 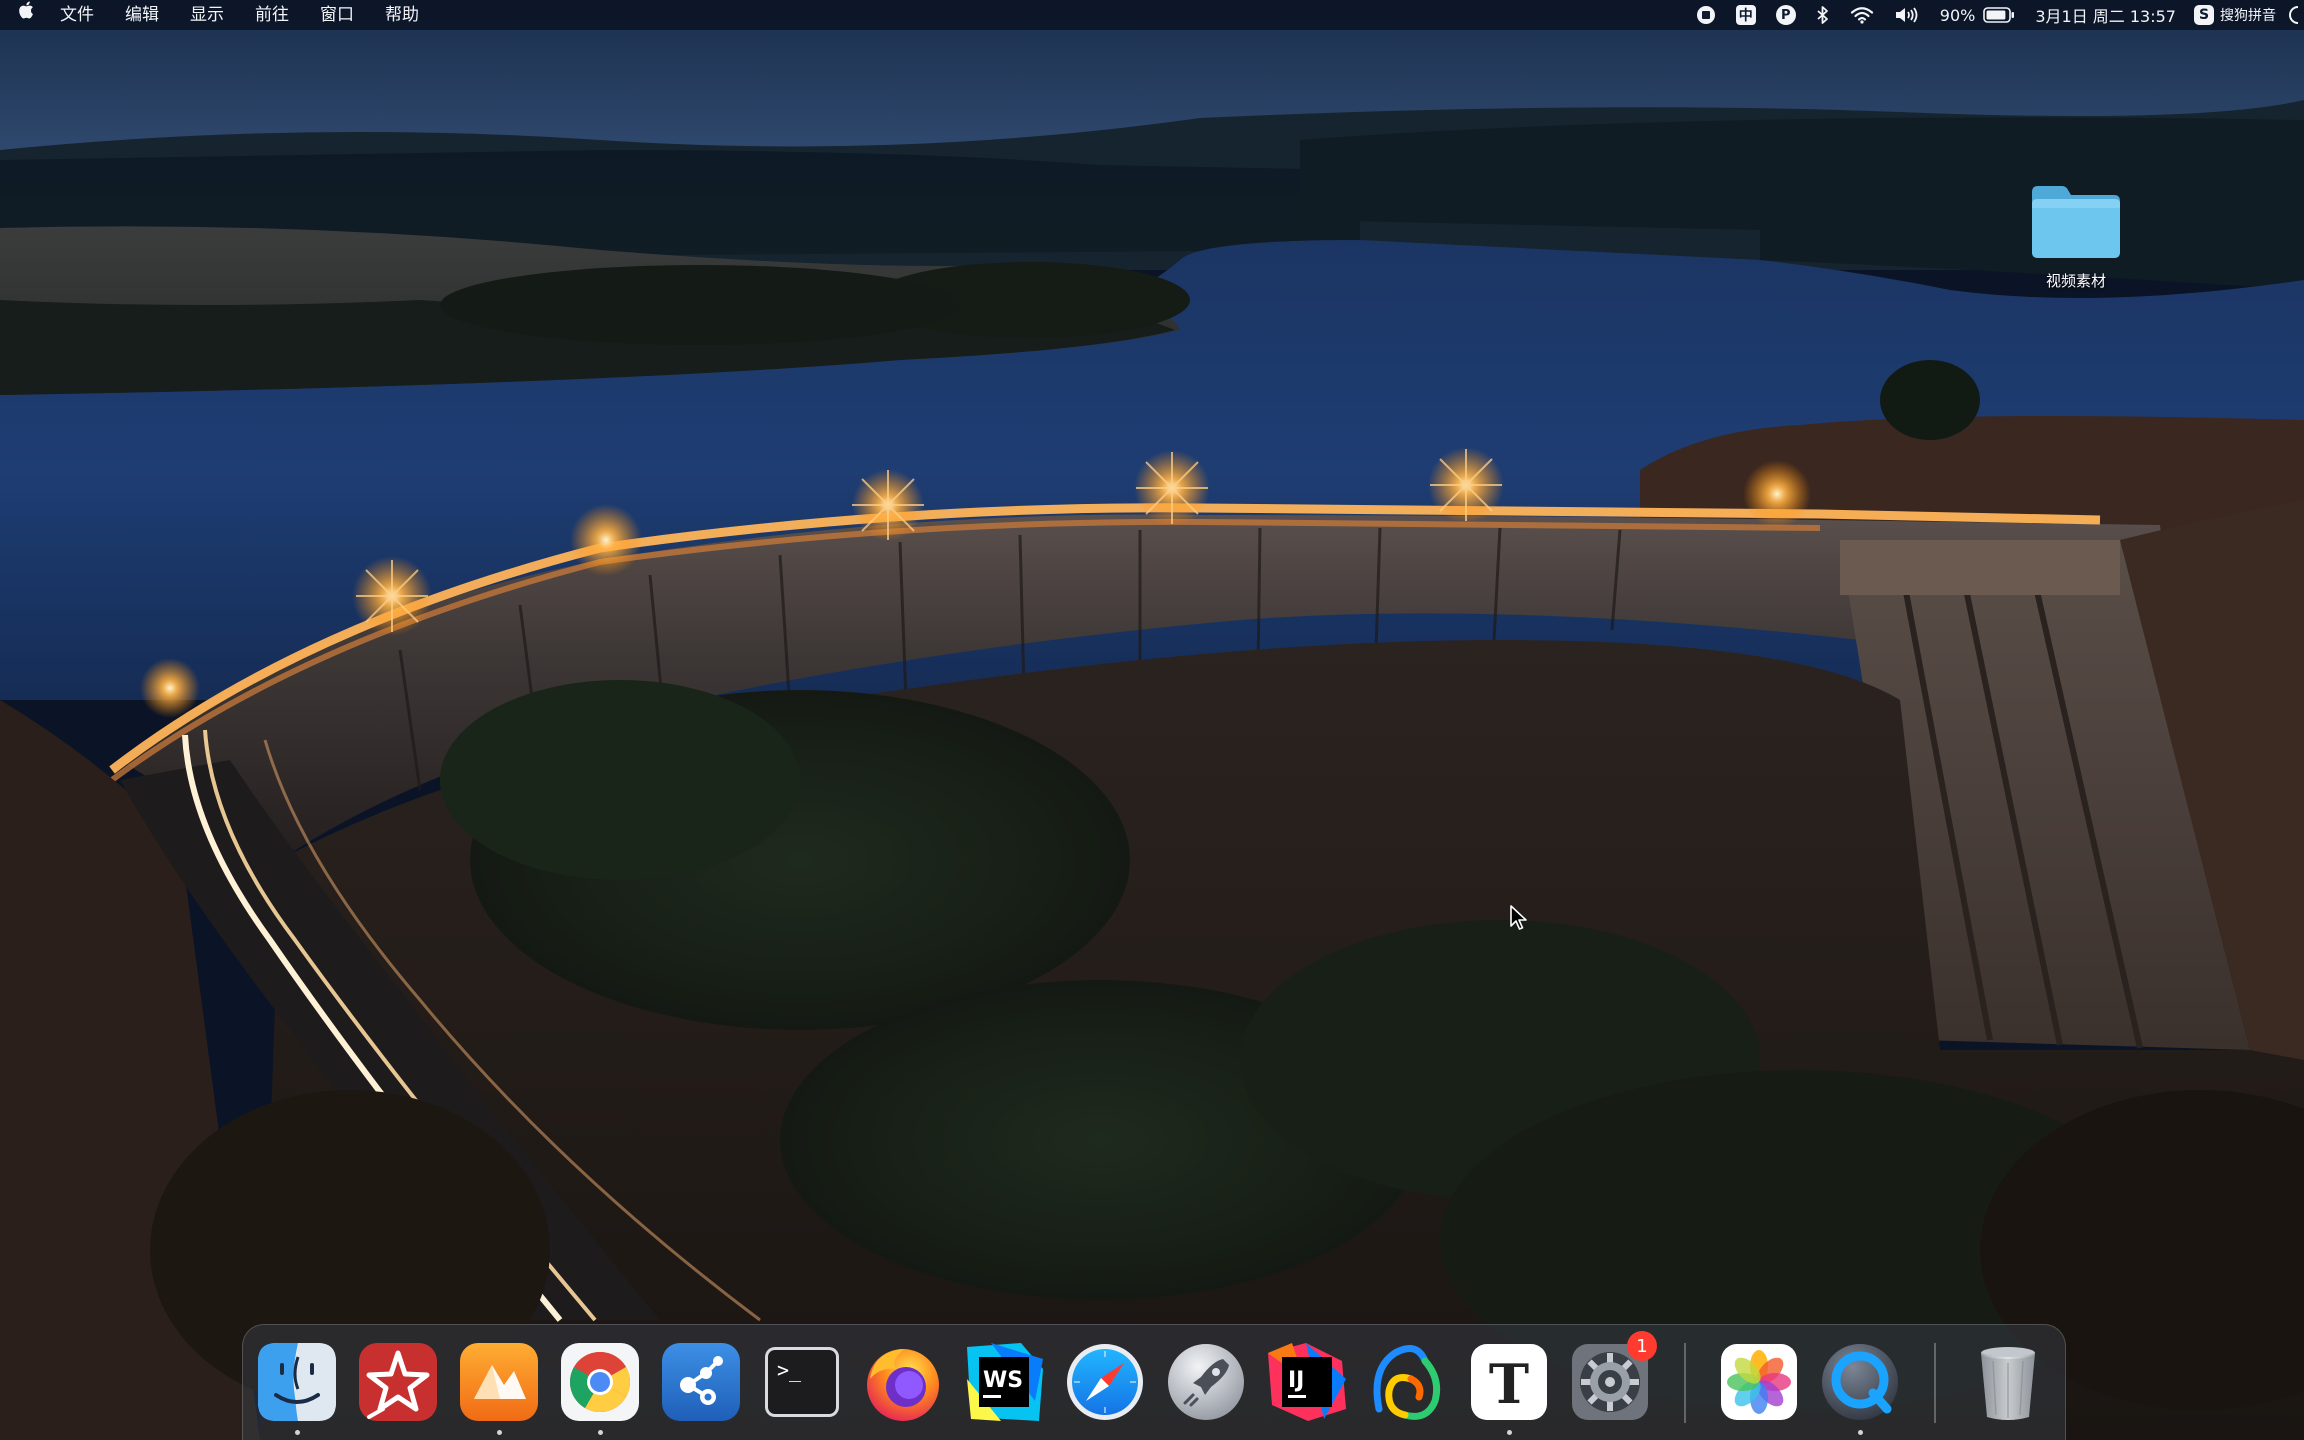 I want to click on spark-icon, so click(x=398, y=1382).